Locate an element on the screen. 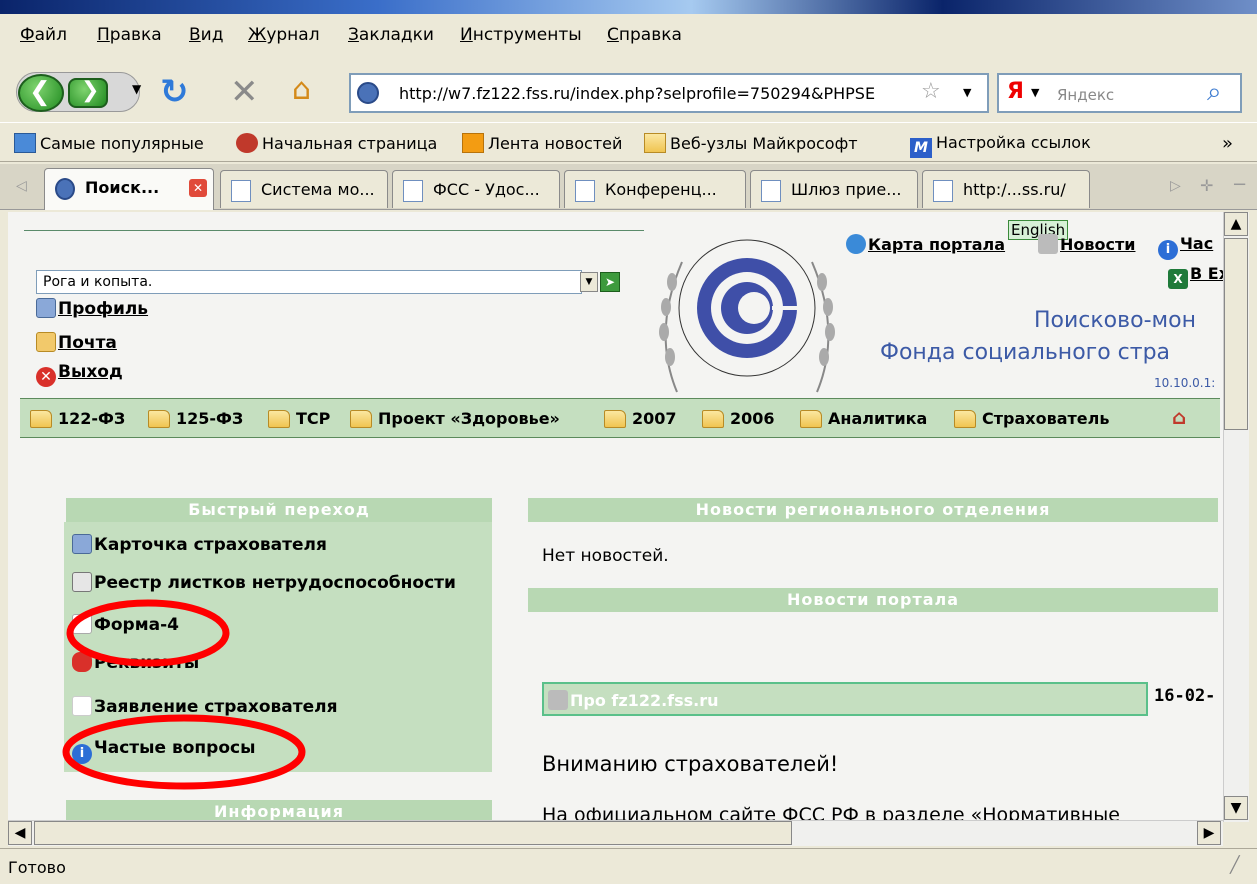  scroll-up-icon: ▲ is located at coordinates (1236, 224).